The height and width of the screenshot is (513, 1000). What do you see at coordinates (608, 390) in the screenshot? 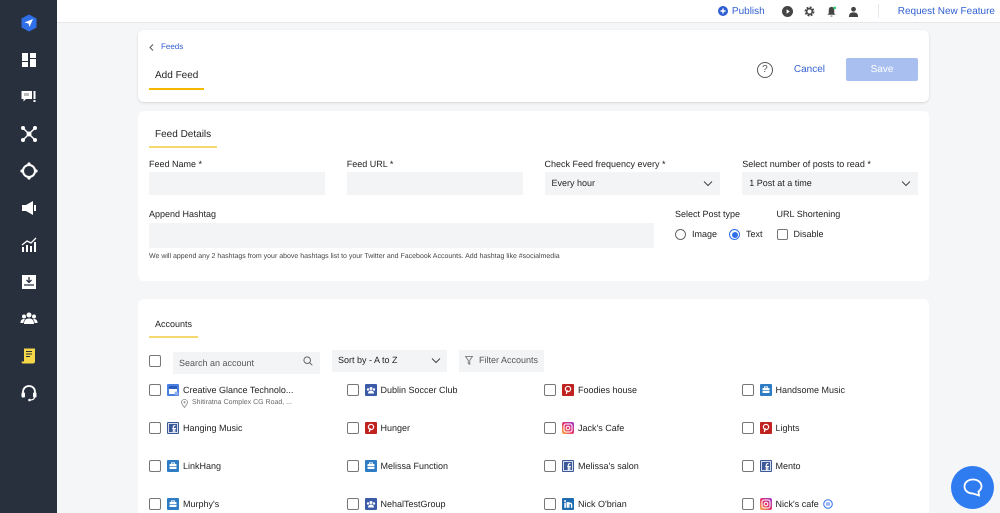
I see `account-name: Foodies house` at bounding box center [608, 390].